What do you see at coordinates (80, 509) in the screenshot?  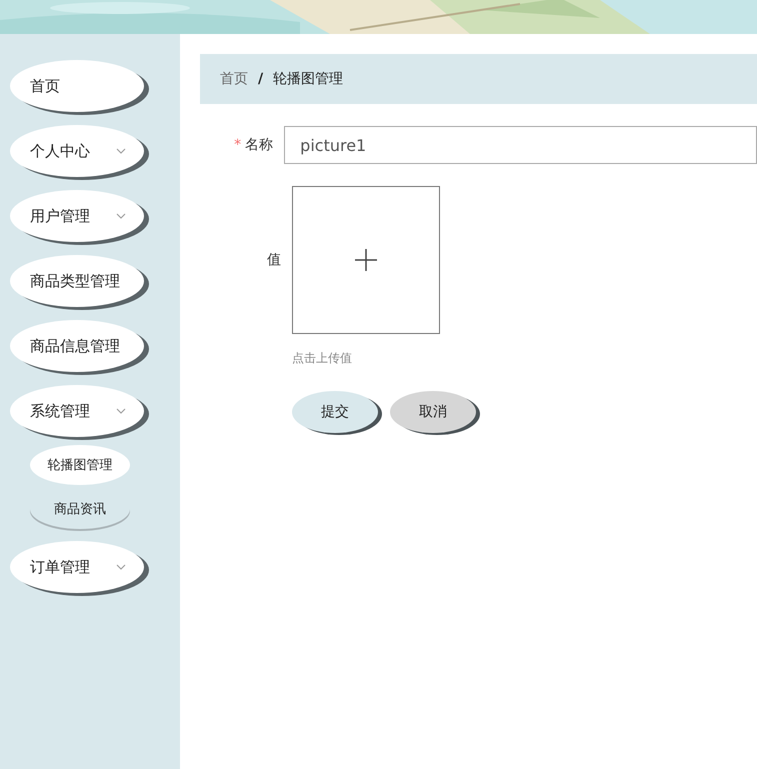 I see `submenu-item: 商品资讯` at bounding box center [80, 509].